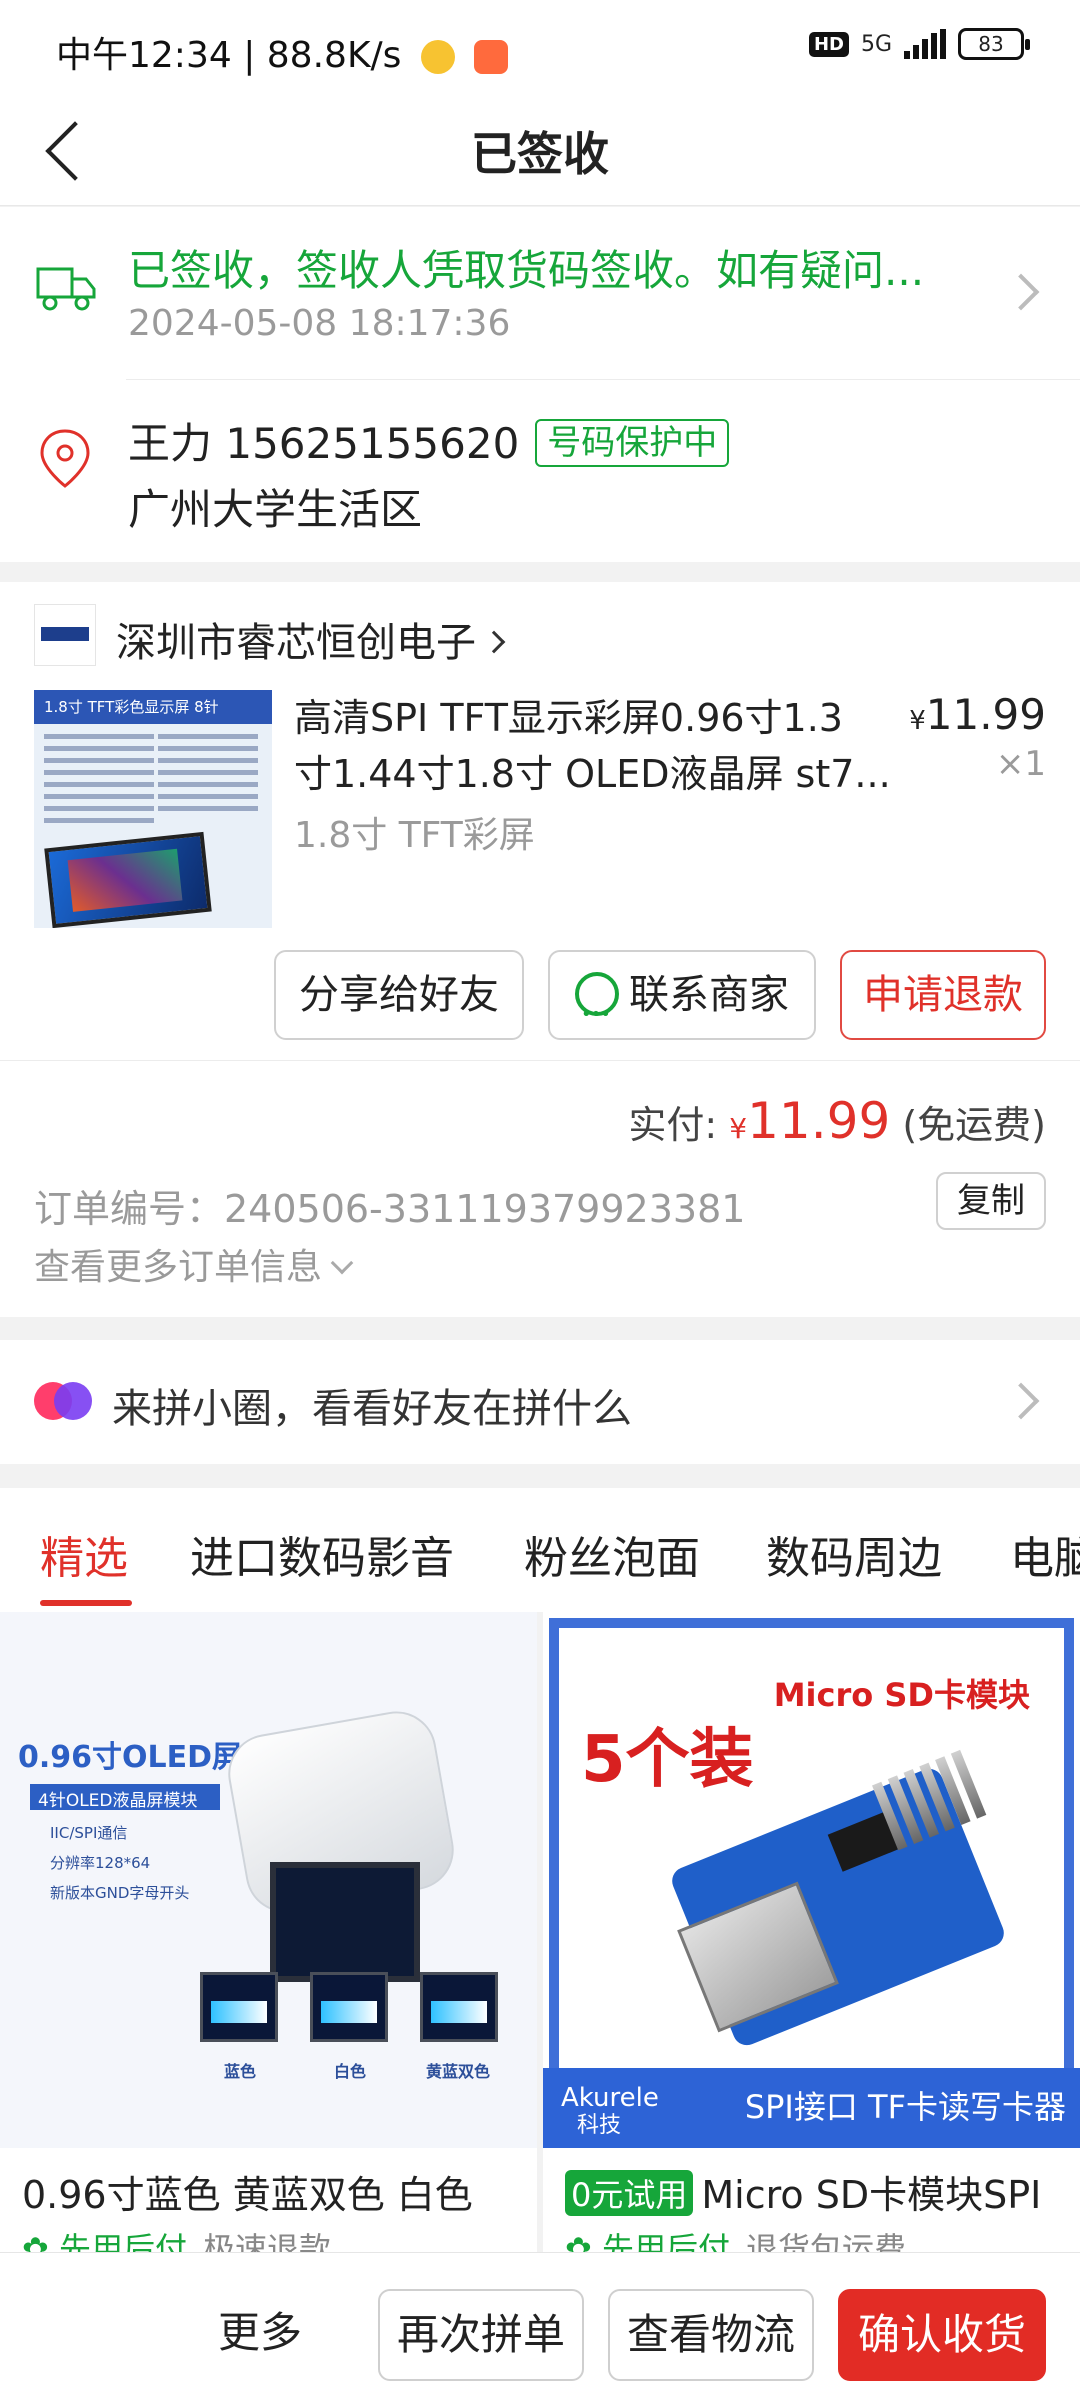  Describe the element at coordinates (86, 1603) in the screenshot. I see `active-tab-indicator` at that location.